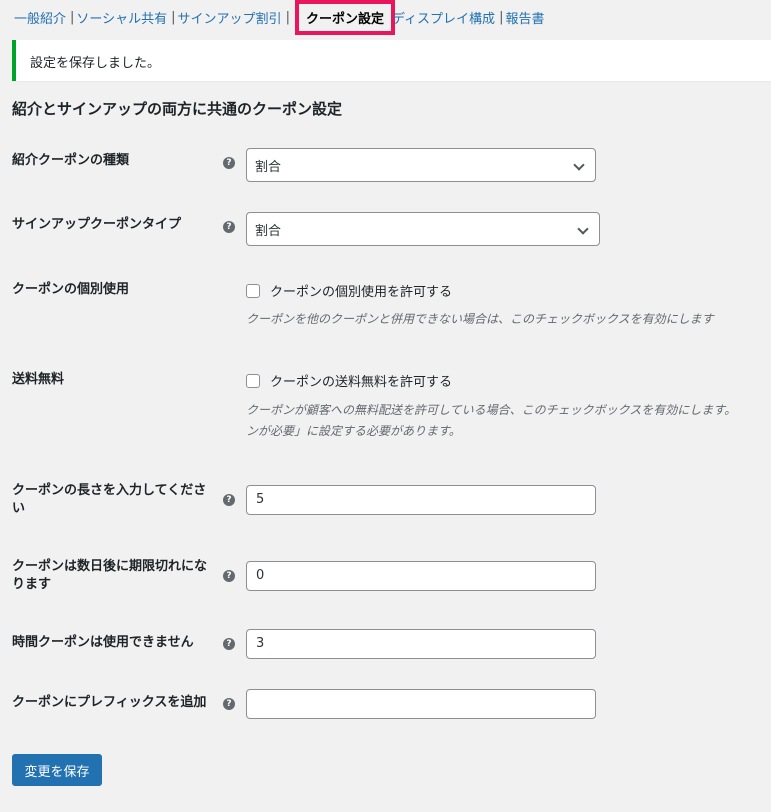 The image size is (771, 812). Describe the element at coordinates (421, 704) in the screenshot. I see `coupon-prefix-input` at that location.